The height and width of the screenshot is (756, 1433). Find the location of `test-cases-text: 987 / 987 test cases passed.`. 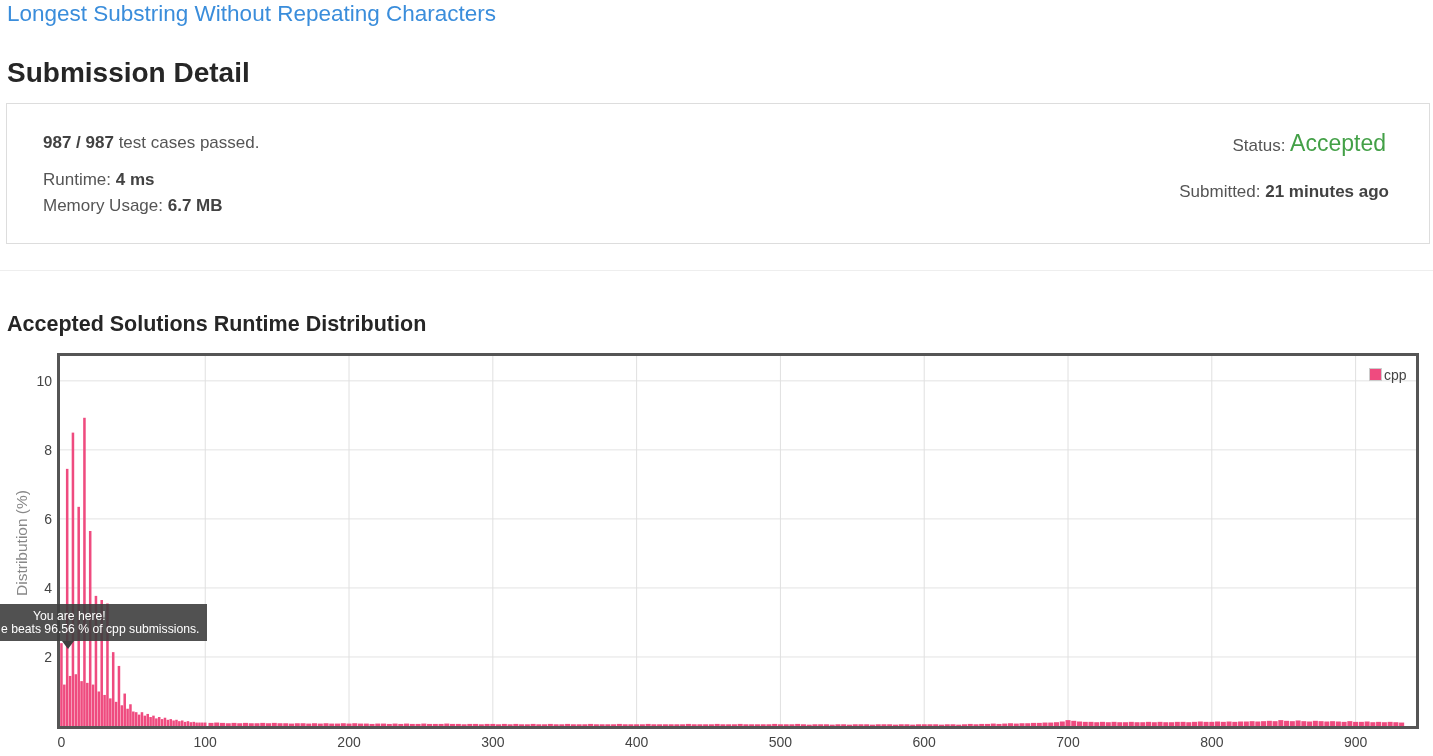

test-cases-text: 987 / 987 test cases passed. is located at coordinates (151, 142).